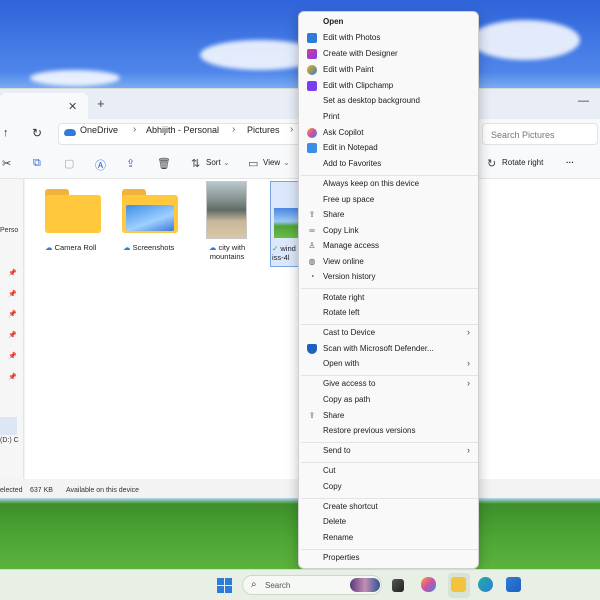 This screenshot has height=600, width=600. Describe the element at coordinates (389, 277) in the screenshot. I see `menu-item-version-history: ◔ Version history` at that location.